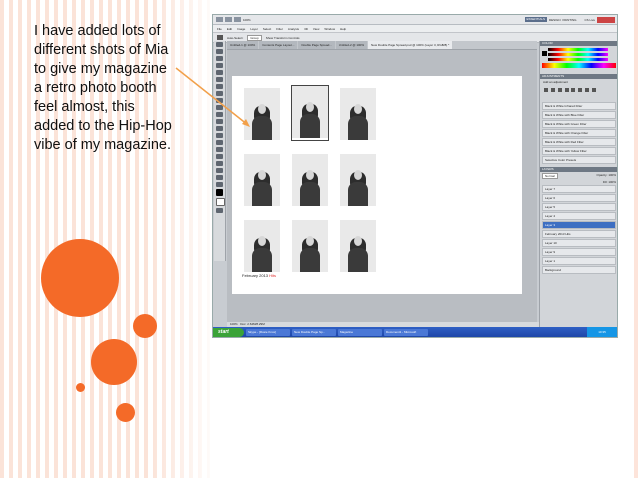 The image size is (638, 478). What do you see at coordinates (235, 38) in the screenshot?
I see `auto-select-checkbox: Auto-Select:` at bounding box center [235, 38].